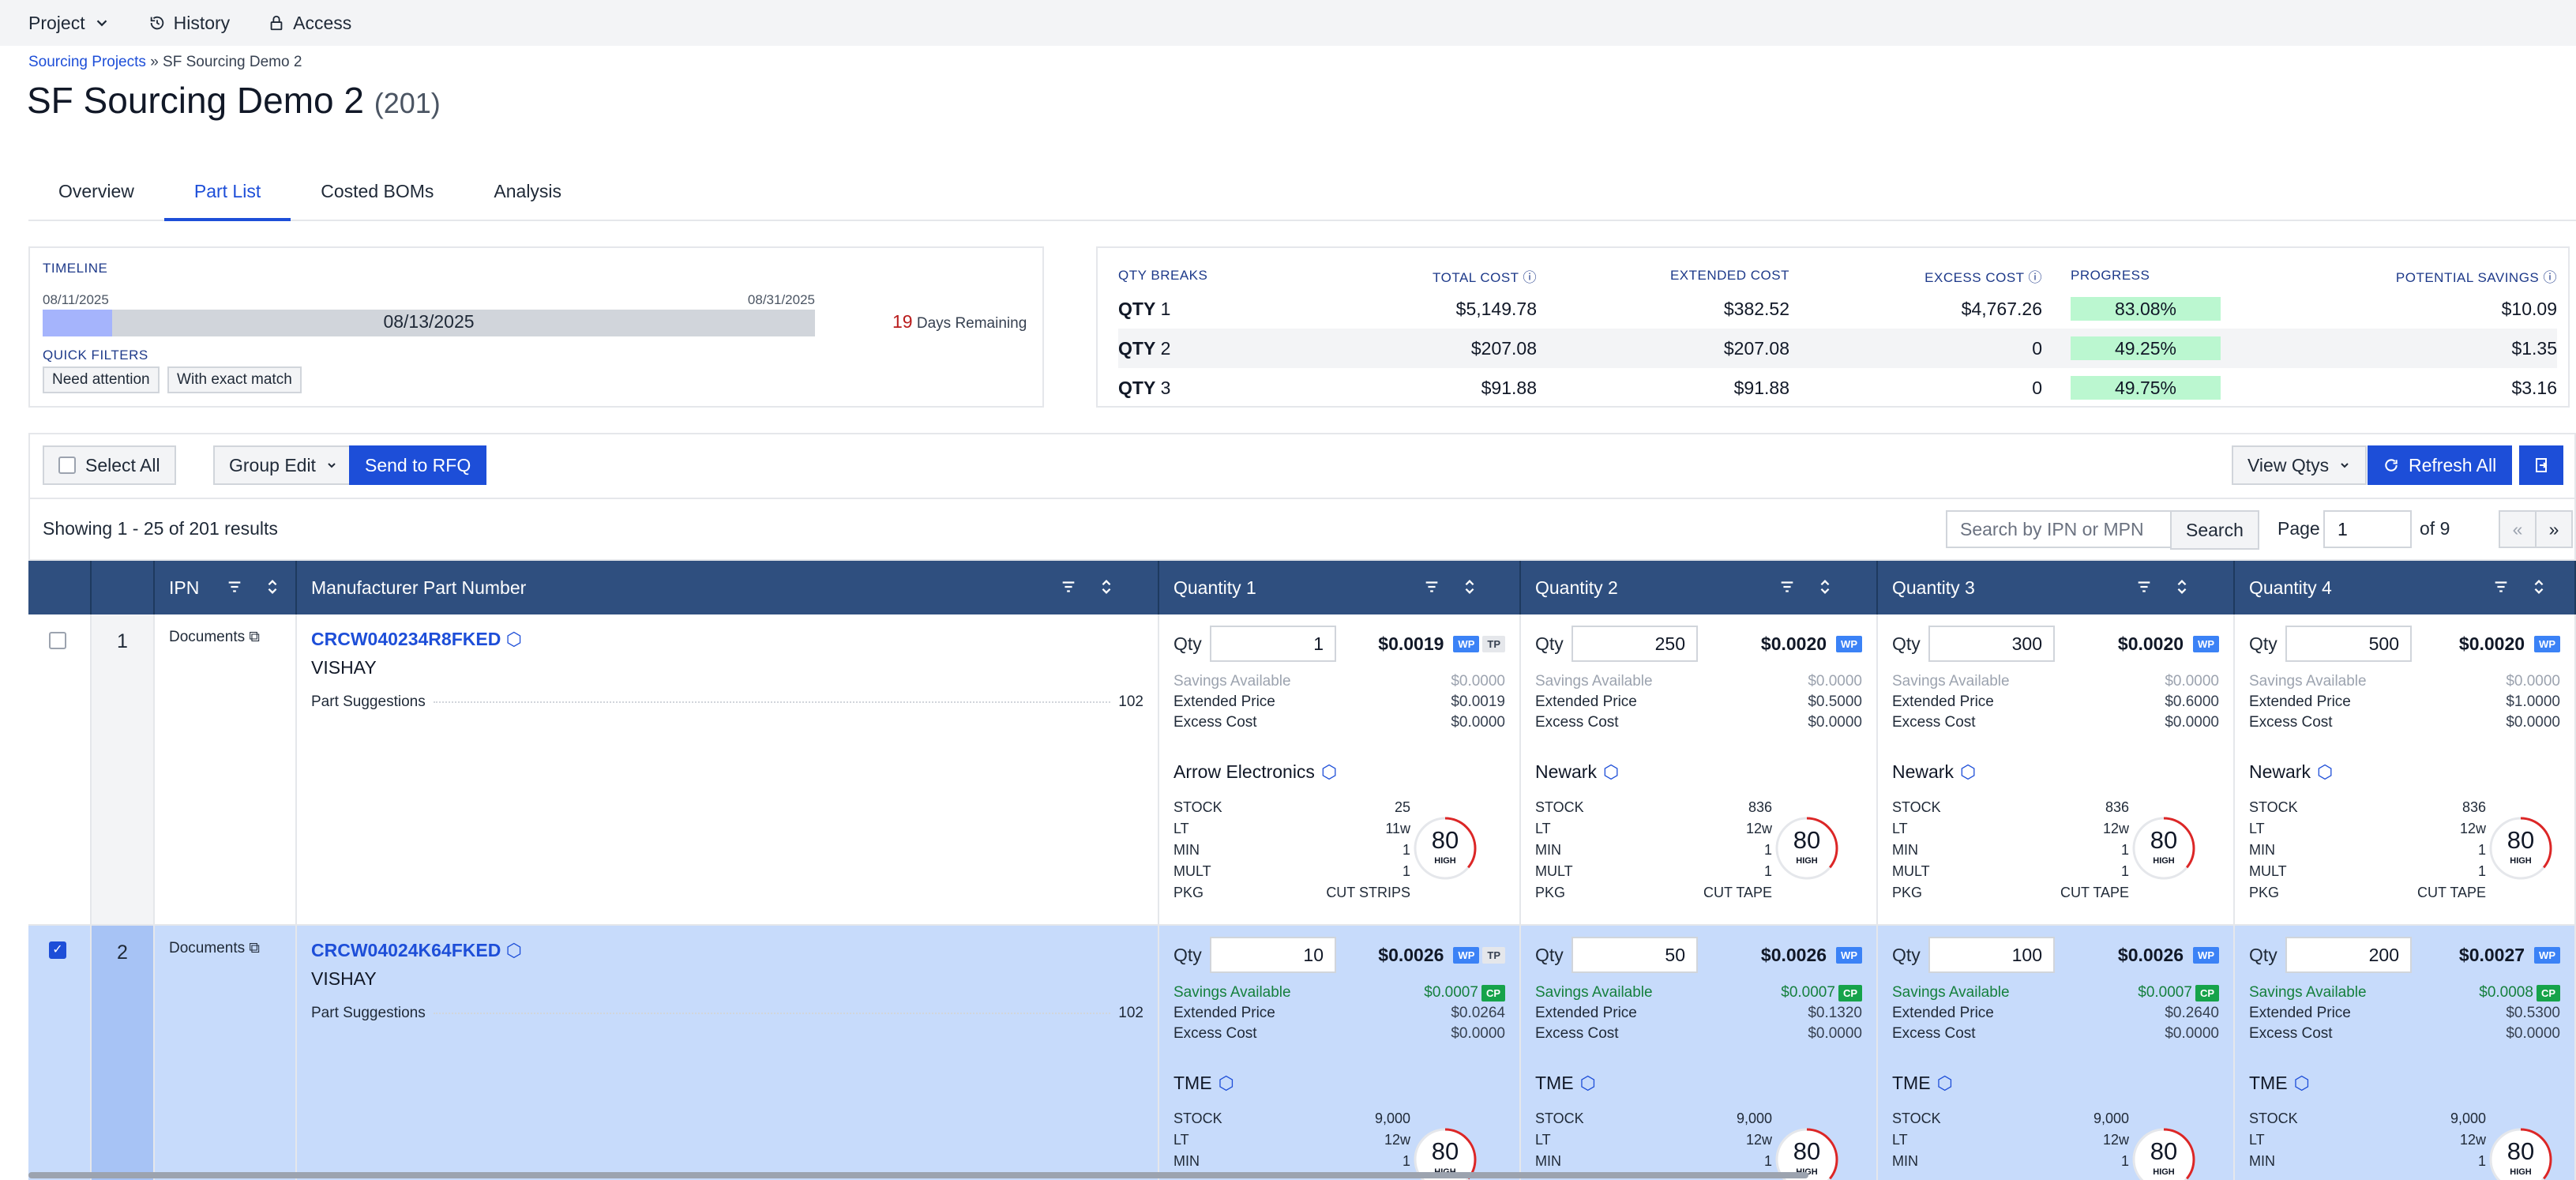 The height and width of the screenshot is (1180, 2576). What do you see at coordinates (57, 950) in the screenshot?
I see `row-checkbox: ✓` at bounding box center [57, 950].